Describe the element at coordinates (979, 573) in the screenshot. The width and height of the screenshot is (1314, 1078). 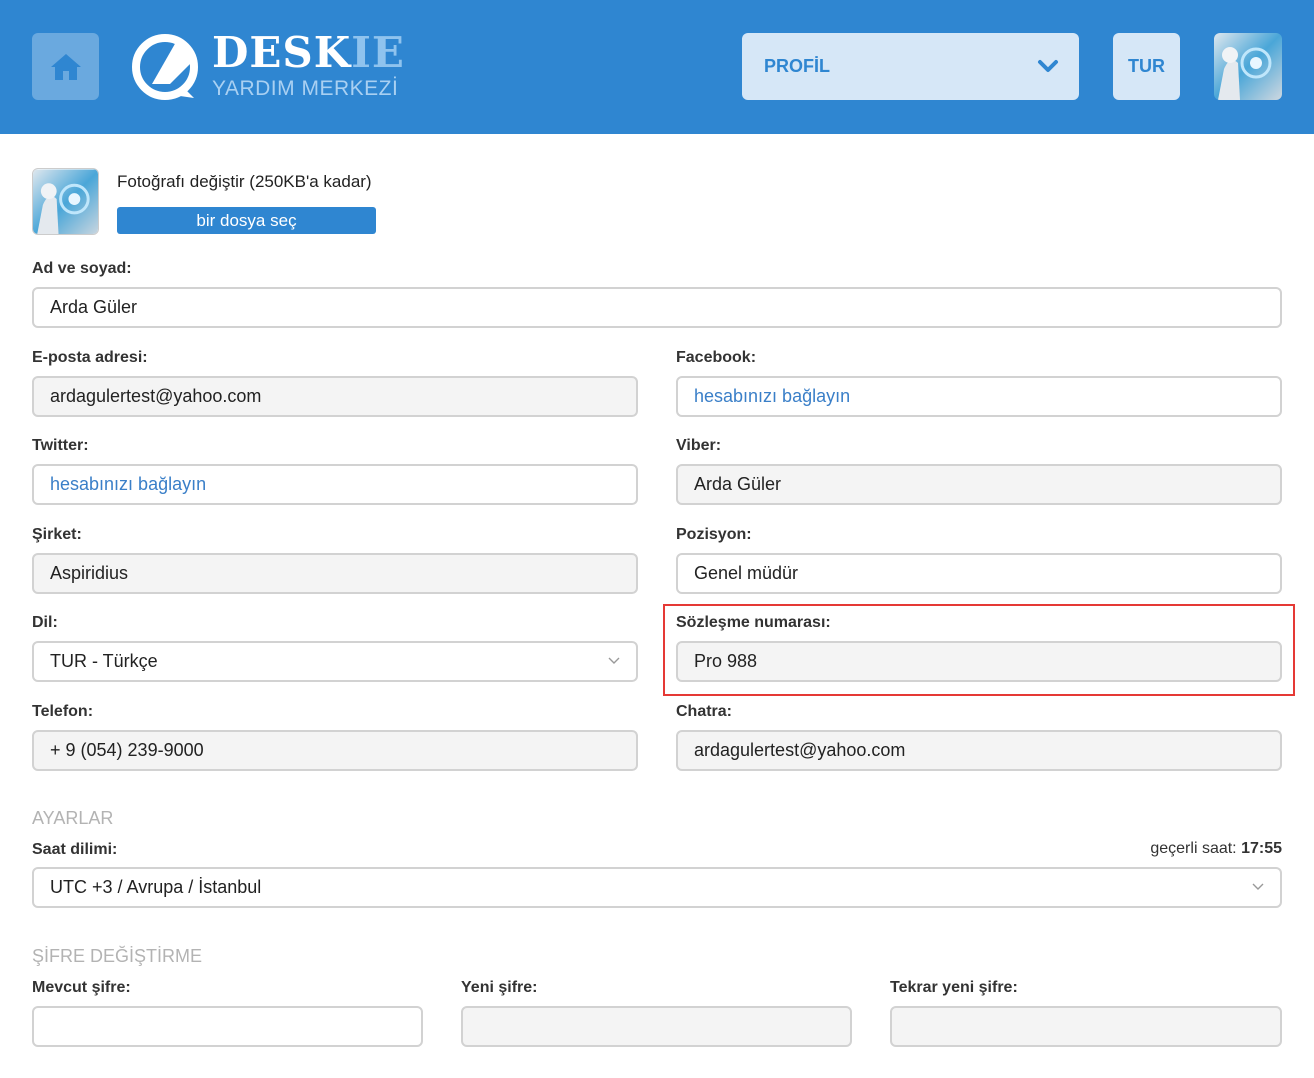
I see `position-input: Genel müdür` at that location.